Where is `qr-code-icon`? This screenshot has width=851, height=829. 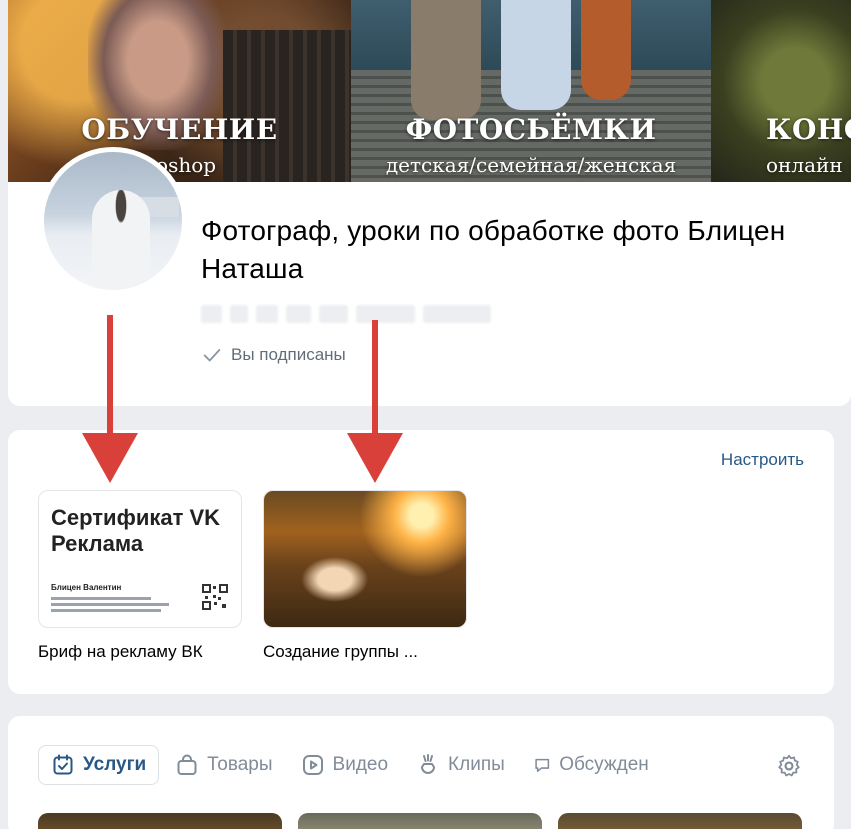 qr-code-icon is located at coordinates (215, 597).